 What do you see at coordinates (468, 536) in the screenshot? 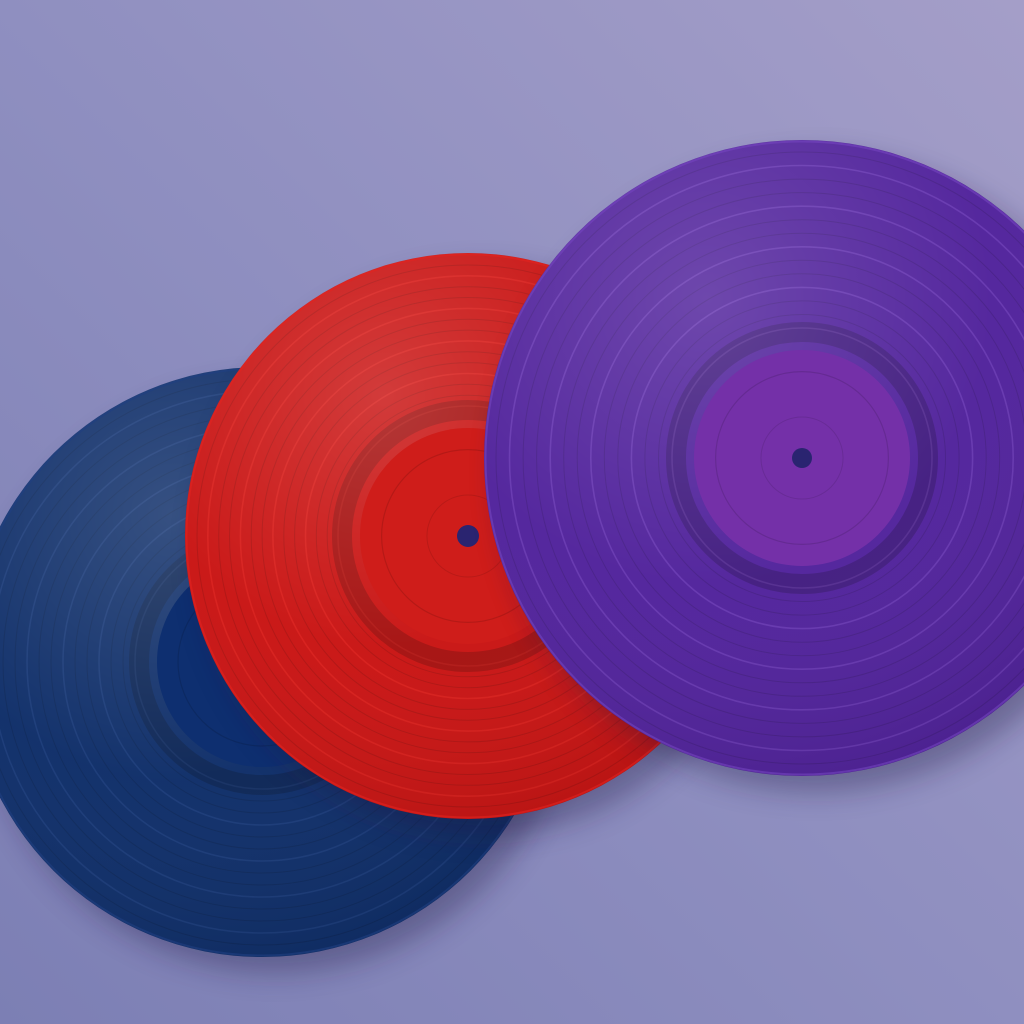
I see `red-record-spindle-hole` at bounding box center [468, 536].